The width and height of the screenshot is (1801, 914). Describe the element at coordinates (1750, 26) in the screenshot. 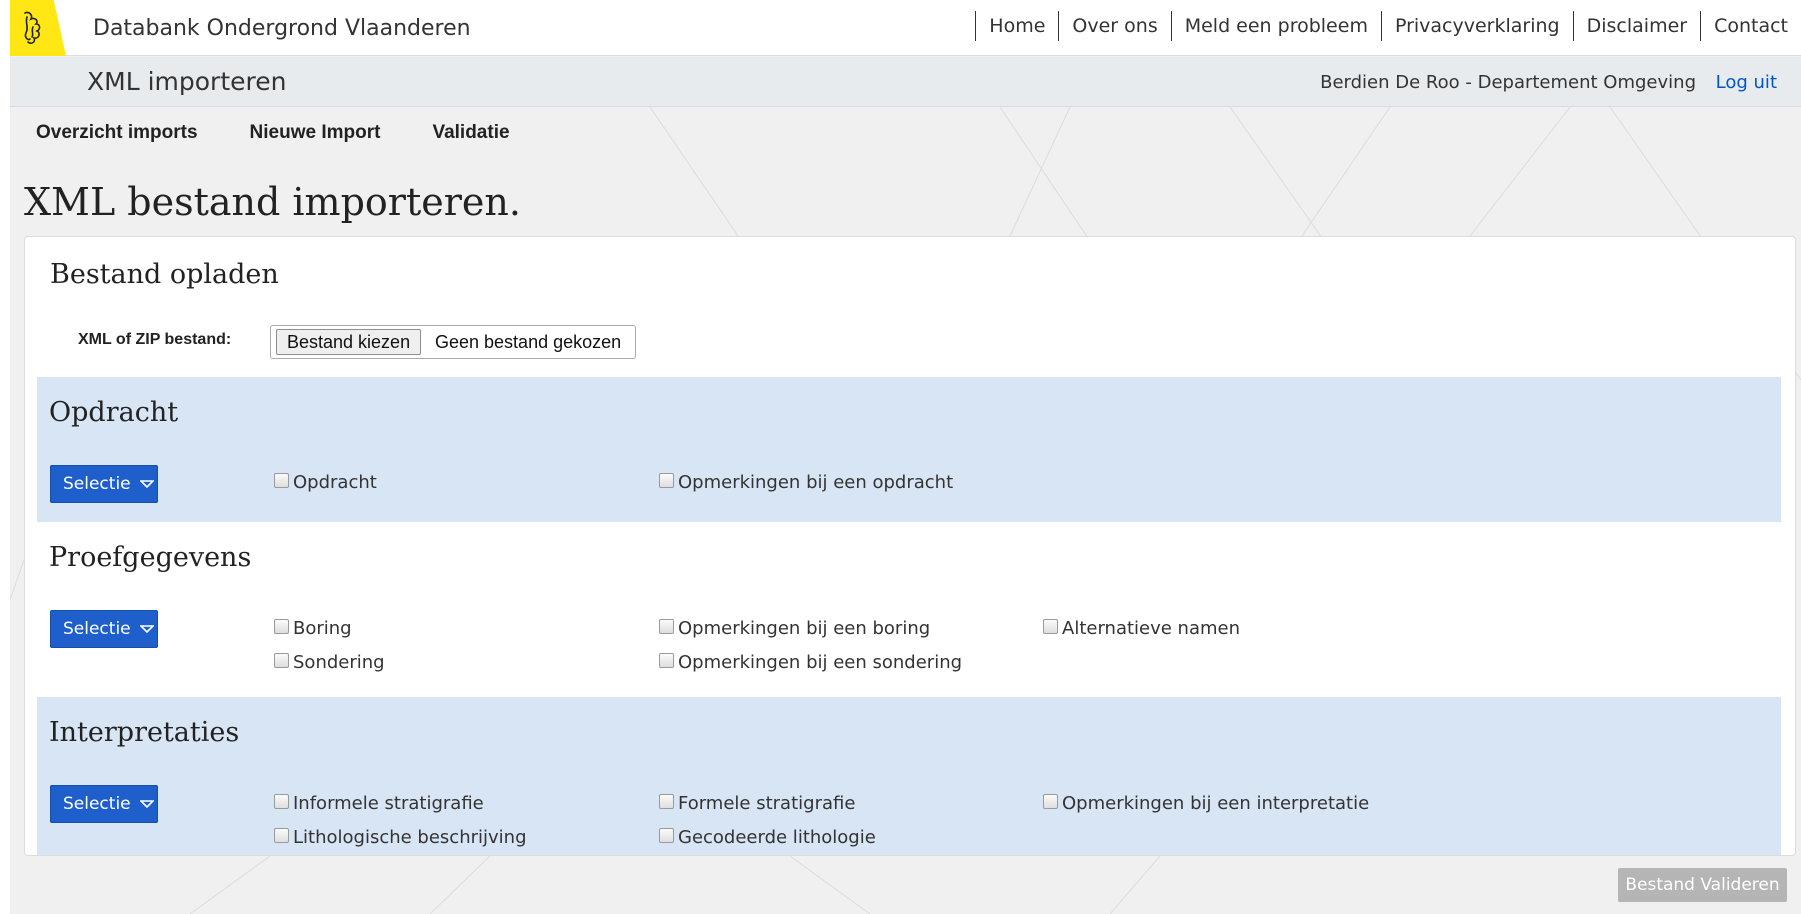

I see `nav-contact: Contact` at that location.